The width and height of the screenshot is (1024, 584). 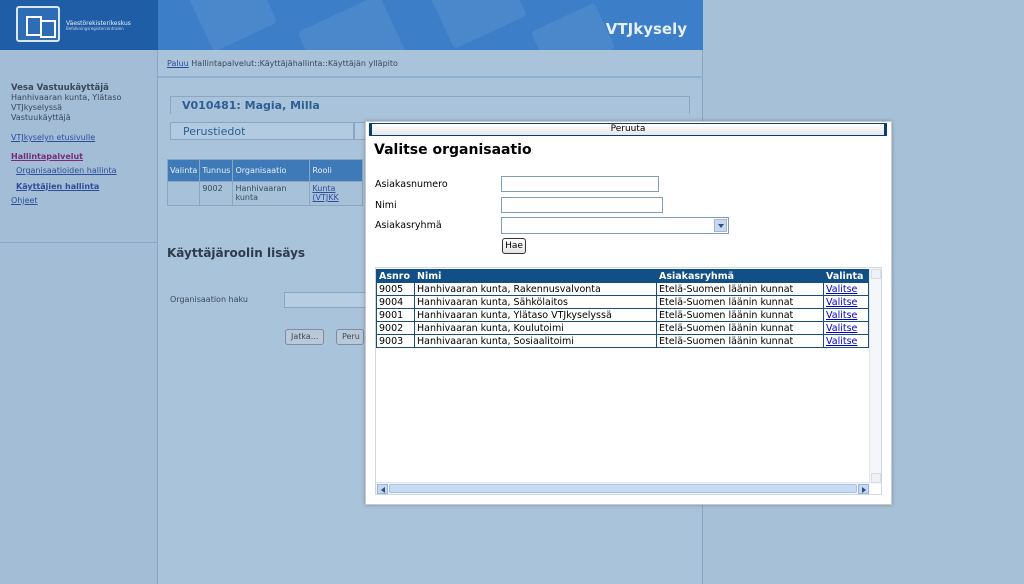 I want to click on cell-asnro: 9002, so click(x=395, y=328).